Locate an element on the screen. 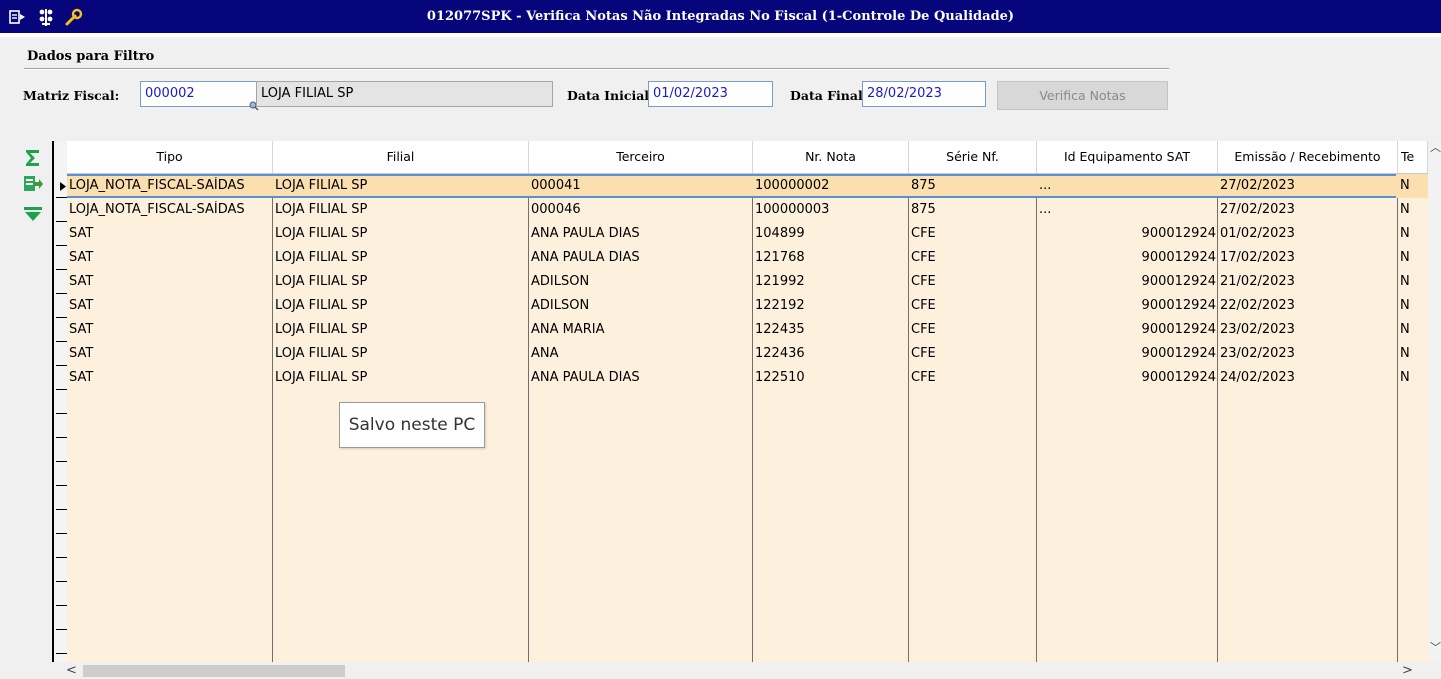 The image size is (1441, 679). cell-nota: 100000003 is located at coordinates (831, 210).